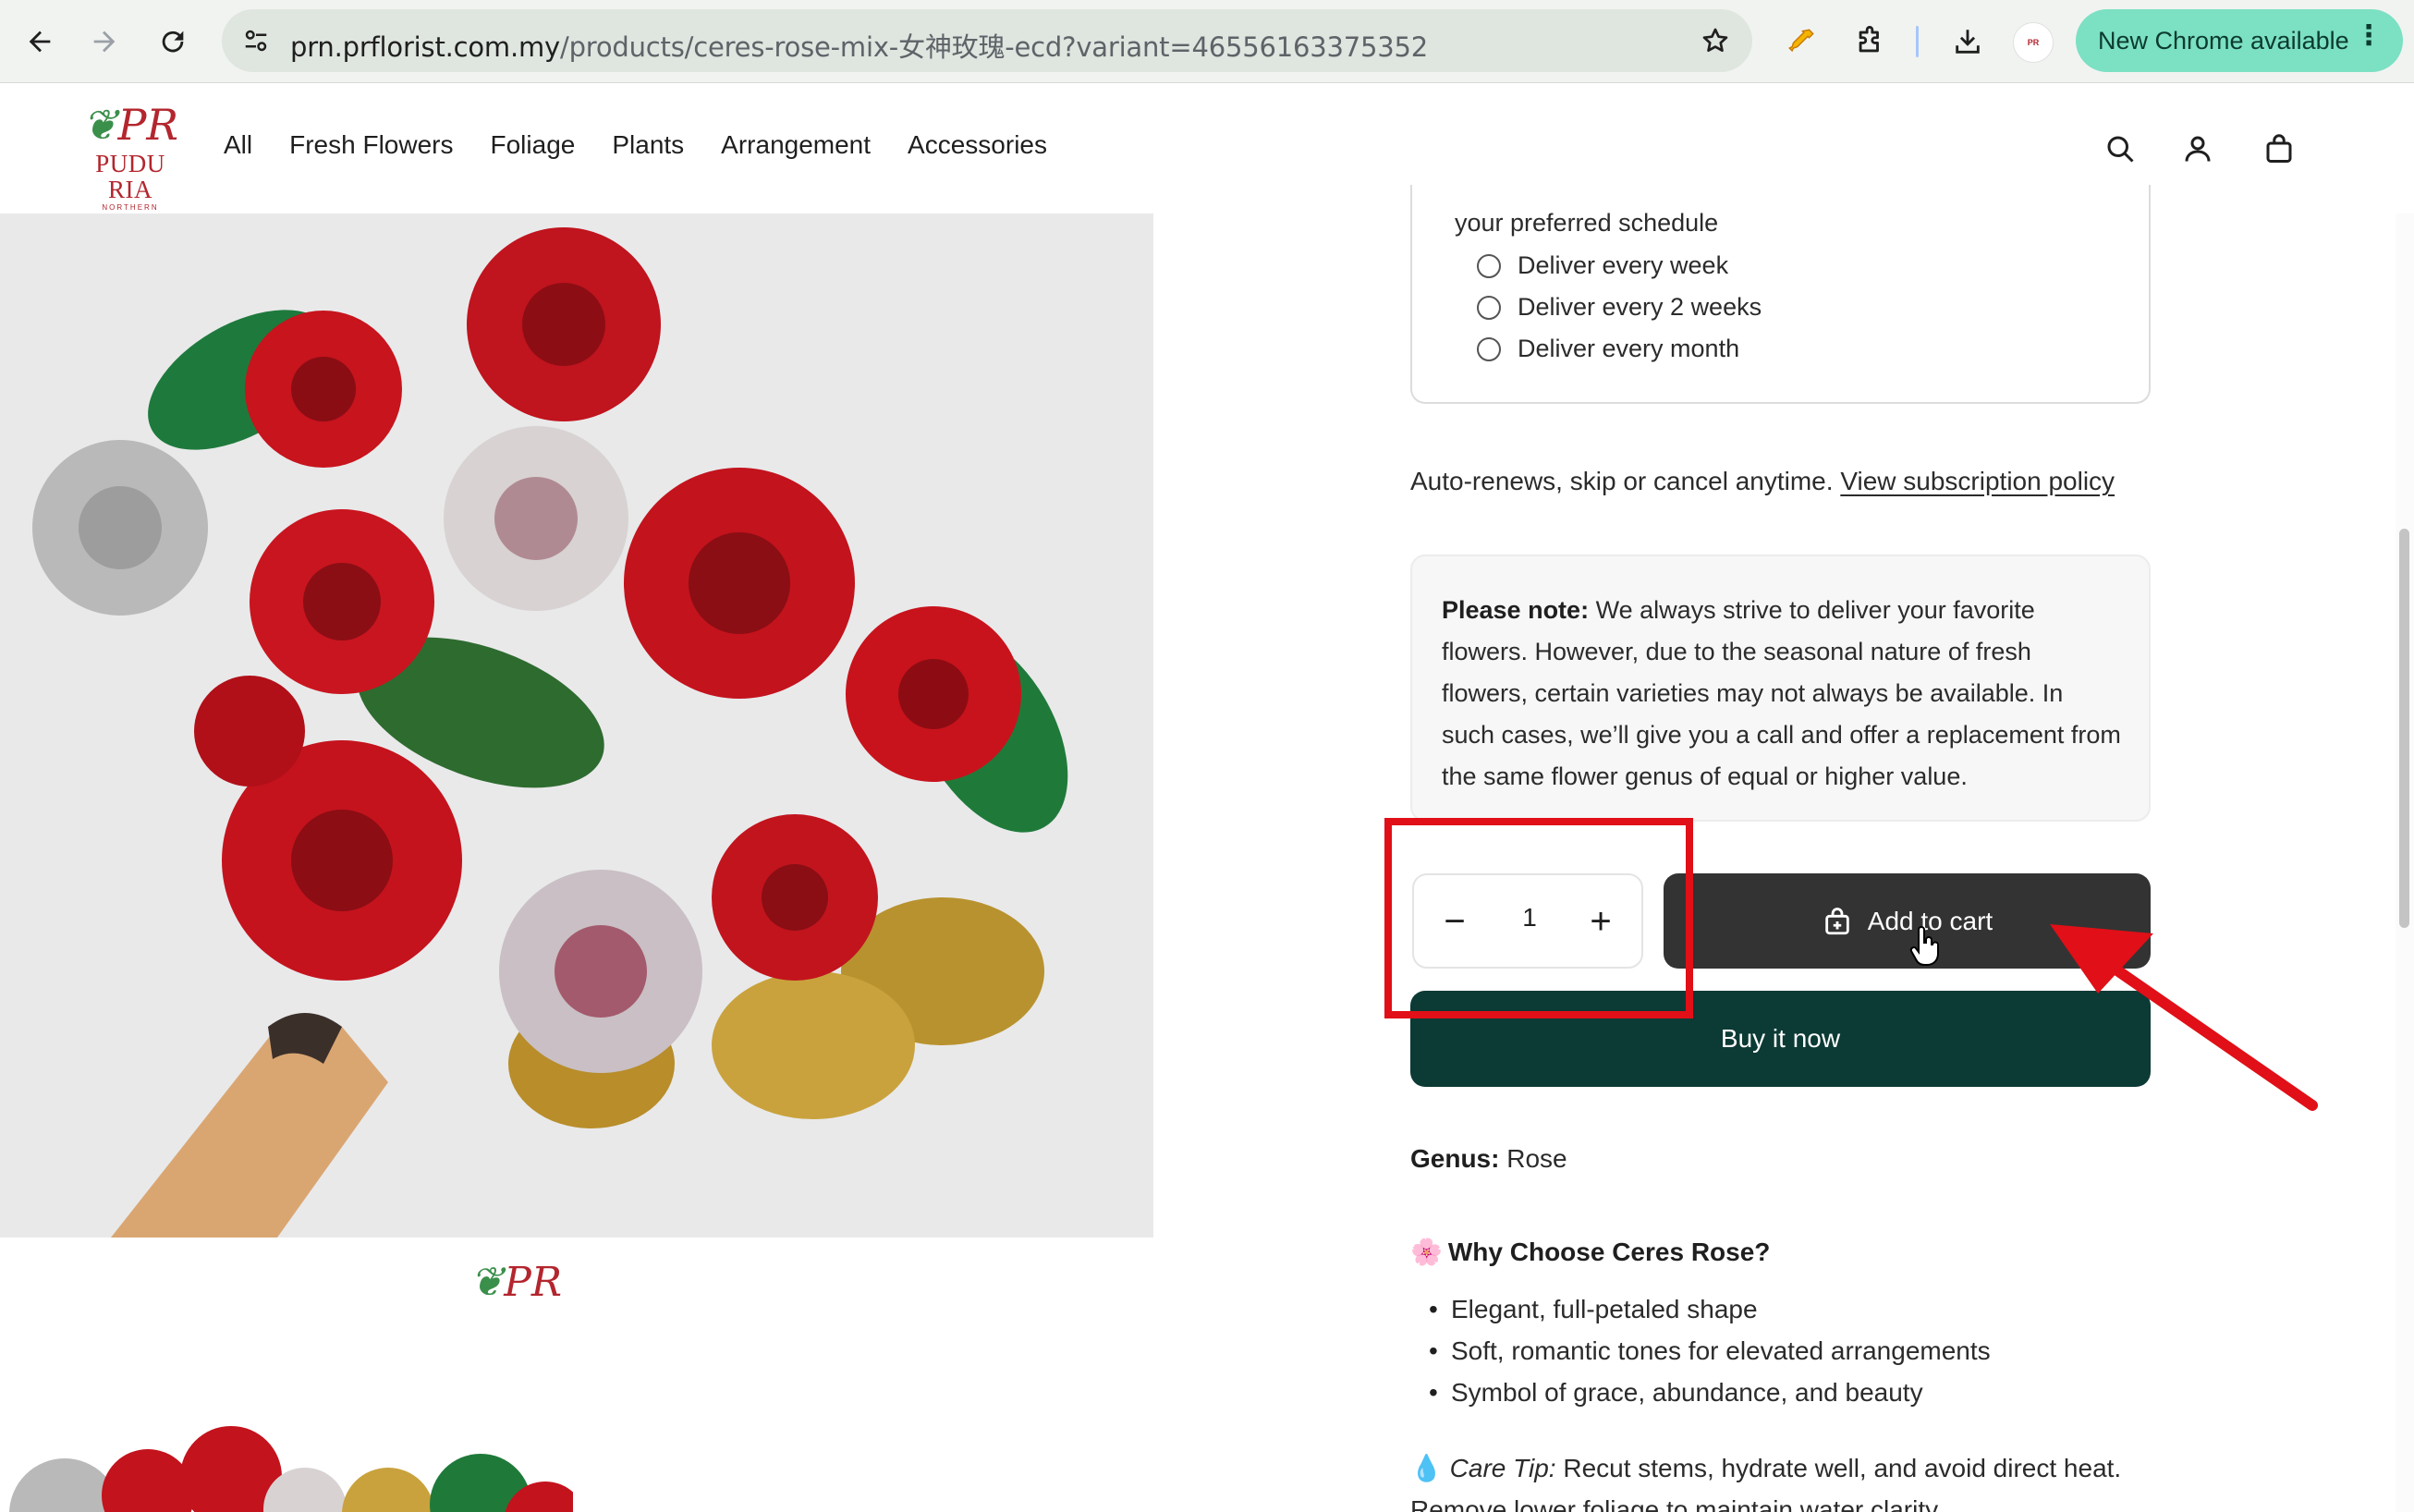  I want to click on reload-button, so click(173, 42).